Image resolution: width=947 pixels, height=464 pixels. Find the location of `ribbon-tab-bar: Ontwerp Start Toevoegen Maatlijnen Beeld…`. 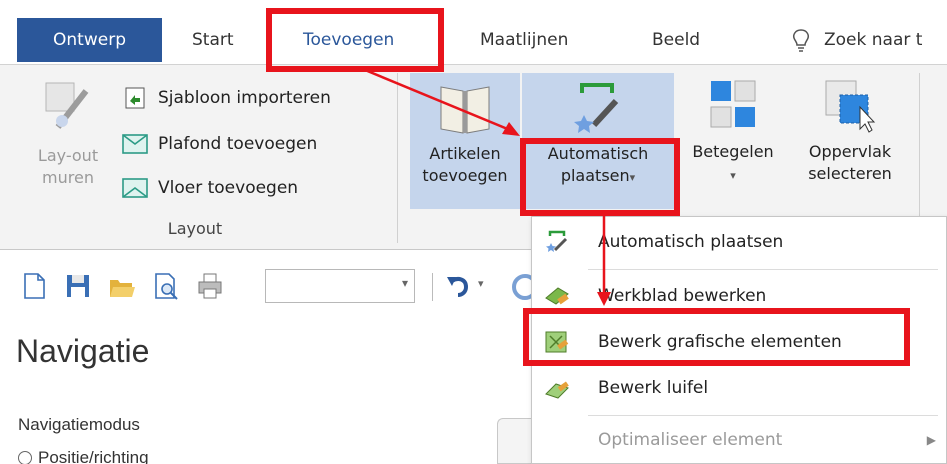

ribbon-tab-bar: Ontwerp Start Toevoegen Maatlijnen Beeld… is located at coordinates (473, 32).